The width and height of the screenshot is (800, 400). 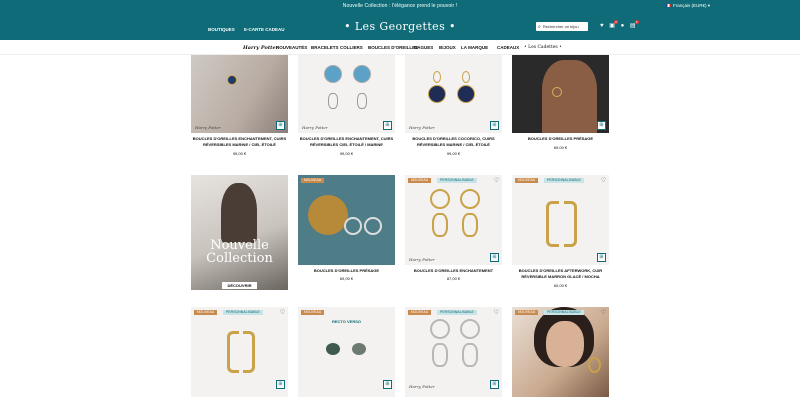 What do you see at coordinates (423, 47) in the screenshot?
I see `nav-bagues: BAGUES` at bounding box center [423, 47].